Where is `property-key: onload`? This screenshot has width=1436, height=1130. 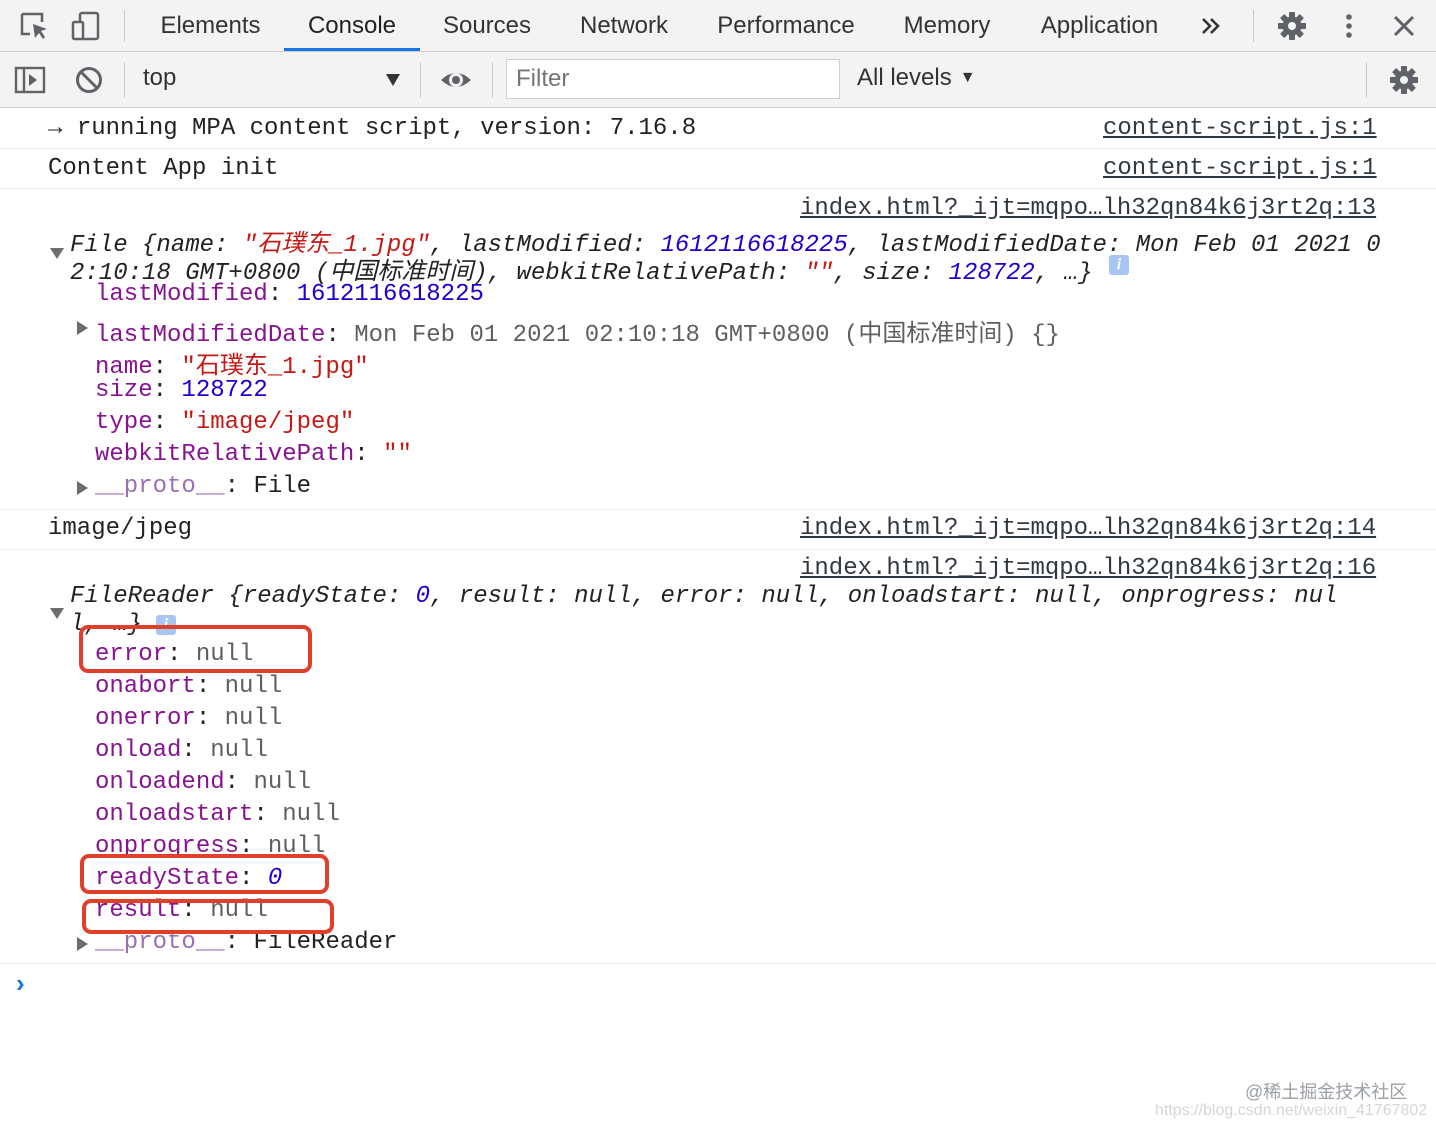 property-key: onload is located at coordinates (138, 750).